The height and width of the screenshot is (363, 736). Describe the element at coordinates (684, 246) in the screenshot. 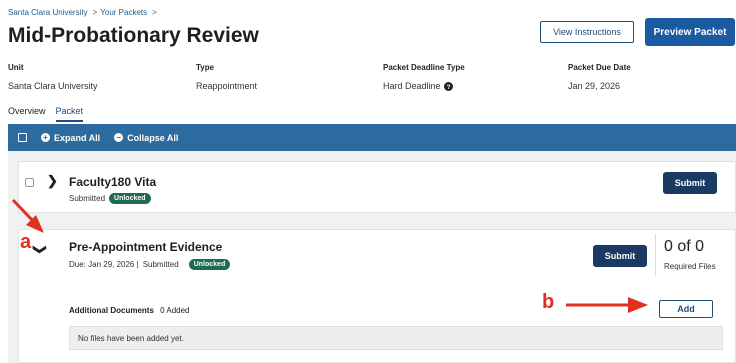

I see `required-files-count: 0 of 0` at that location.